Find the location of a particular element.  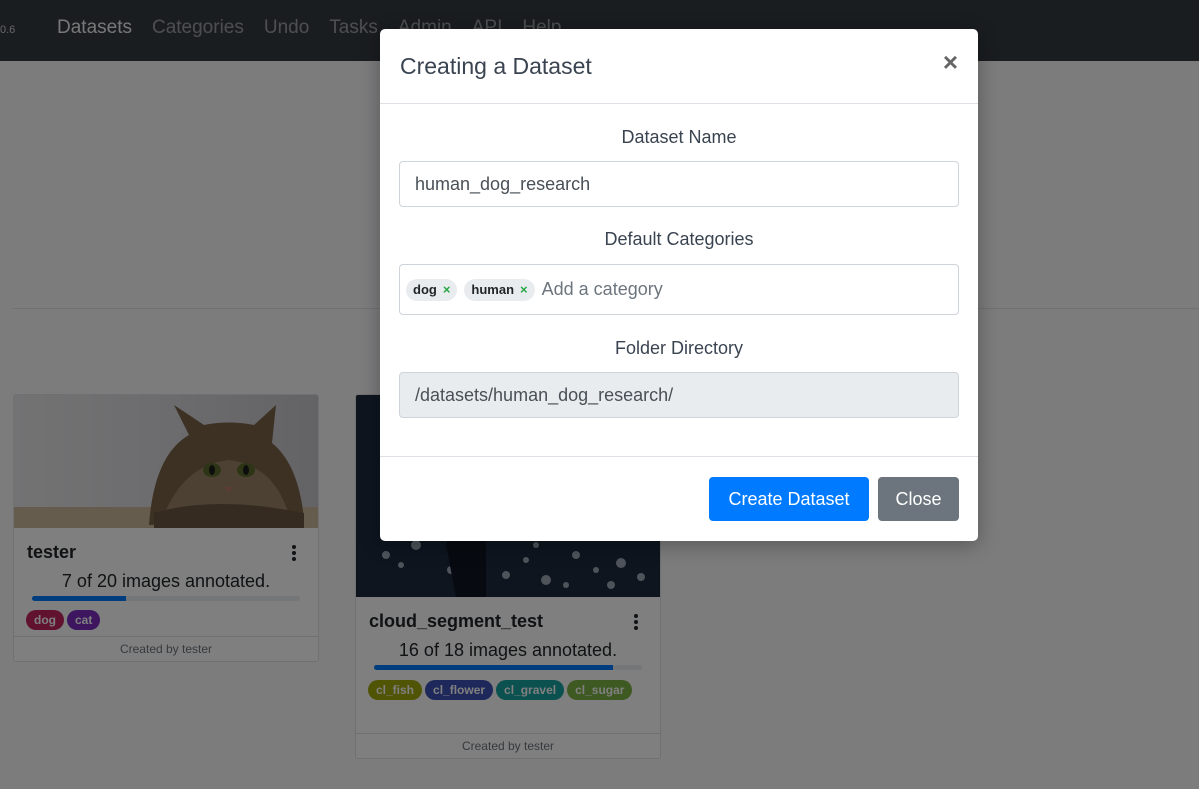

add-category-placeholder: Add a category is located at coordinates (602, 289).